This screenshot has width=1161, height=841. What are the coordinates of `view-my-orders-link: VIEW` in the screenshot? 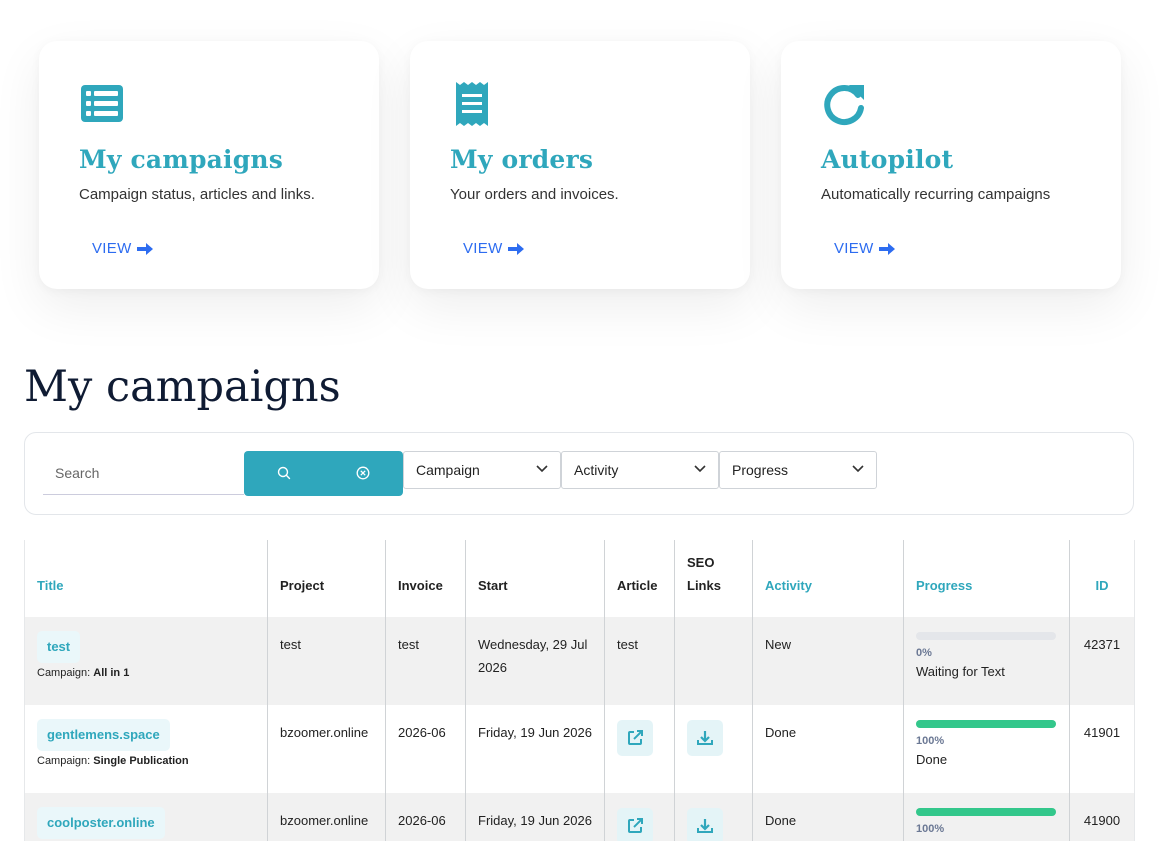 It's located at (494, 248).